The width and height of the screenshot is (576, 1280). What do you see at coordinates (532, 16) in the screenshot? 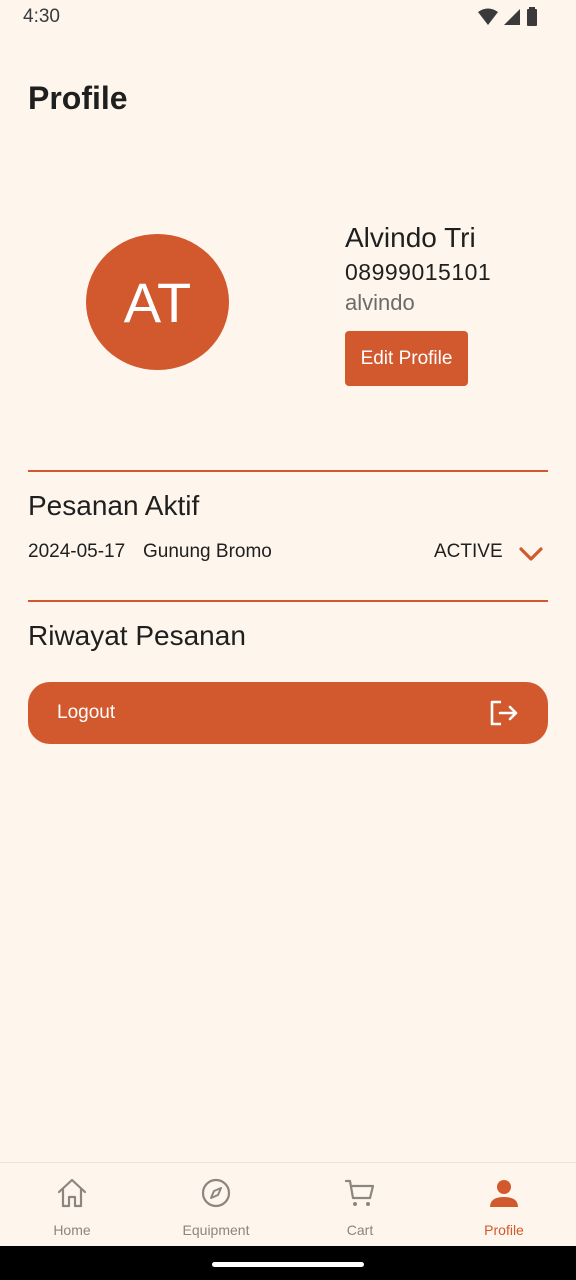
I see `battery-icon` at bounding box center [532, 16].